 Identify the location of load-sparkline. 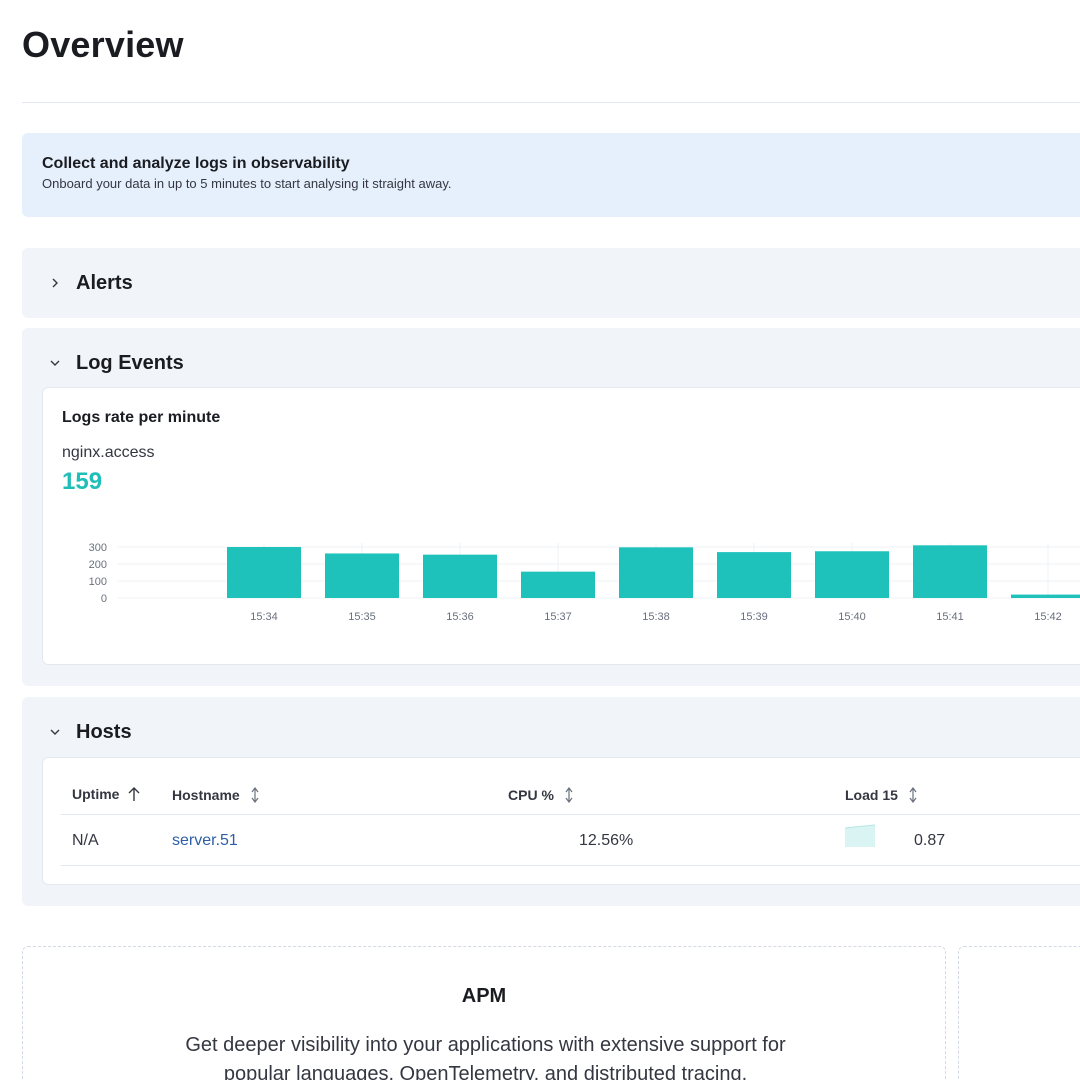
(860, 835).